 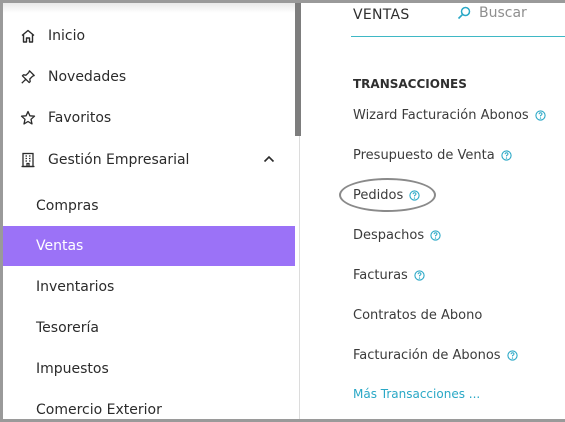 I want to click on search-icon, so click(x=464, y=13).